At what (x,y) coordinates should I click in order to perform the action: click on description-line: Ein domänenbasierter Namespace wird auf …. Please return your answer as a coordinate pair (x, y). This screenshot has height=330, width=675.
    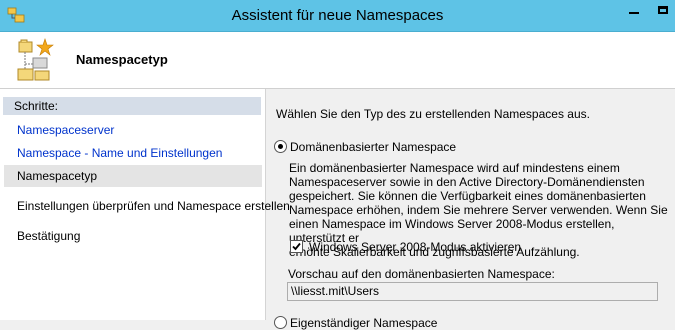
    Looking at the image, I should click on (454, 168).